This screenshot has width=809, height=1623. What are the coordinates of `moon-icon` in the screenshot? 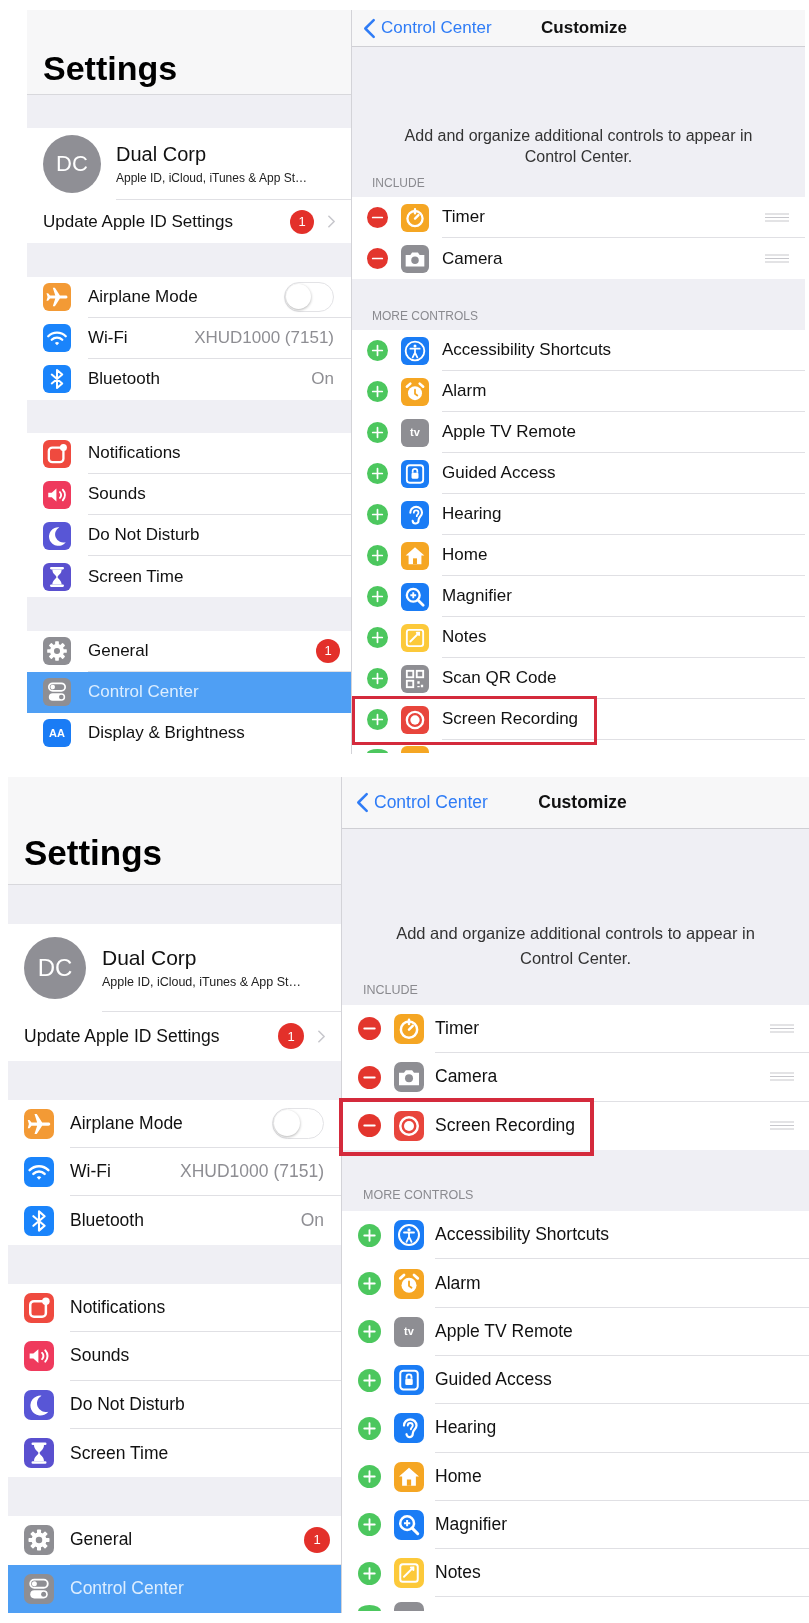 It's located at (39, 1404).